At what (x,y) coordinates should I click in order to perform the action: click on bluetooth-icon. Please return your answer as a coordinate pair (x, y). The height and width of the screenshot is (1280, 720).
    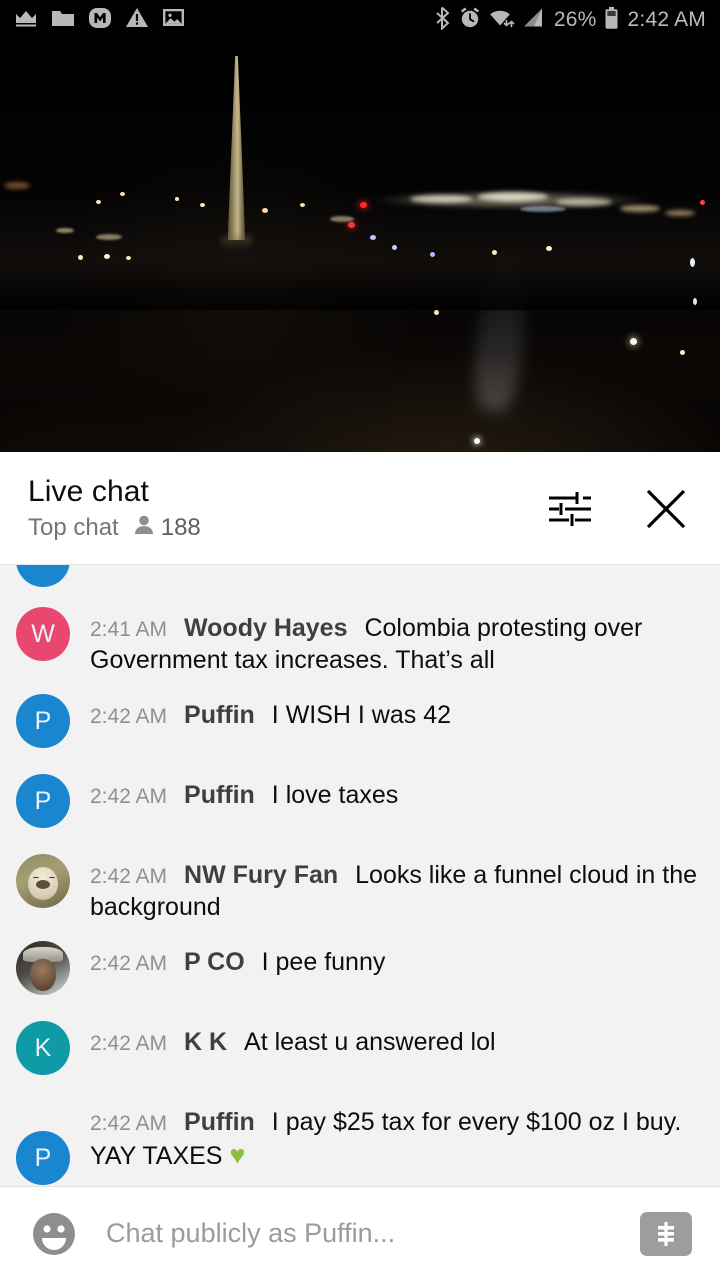
    Looking at the image, I should click on (443, 20).